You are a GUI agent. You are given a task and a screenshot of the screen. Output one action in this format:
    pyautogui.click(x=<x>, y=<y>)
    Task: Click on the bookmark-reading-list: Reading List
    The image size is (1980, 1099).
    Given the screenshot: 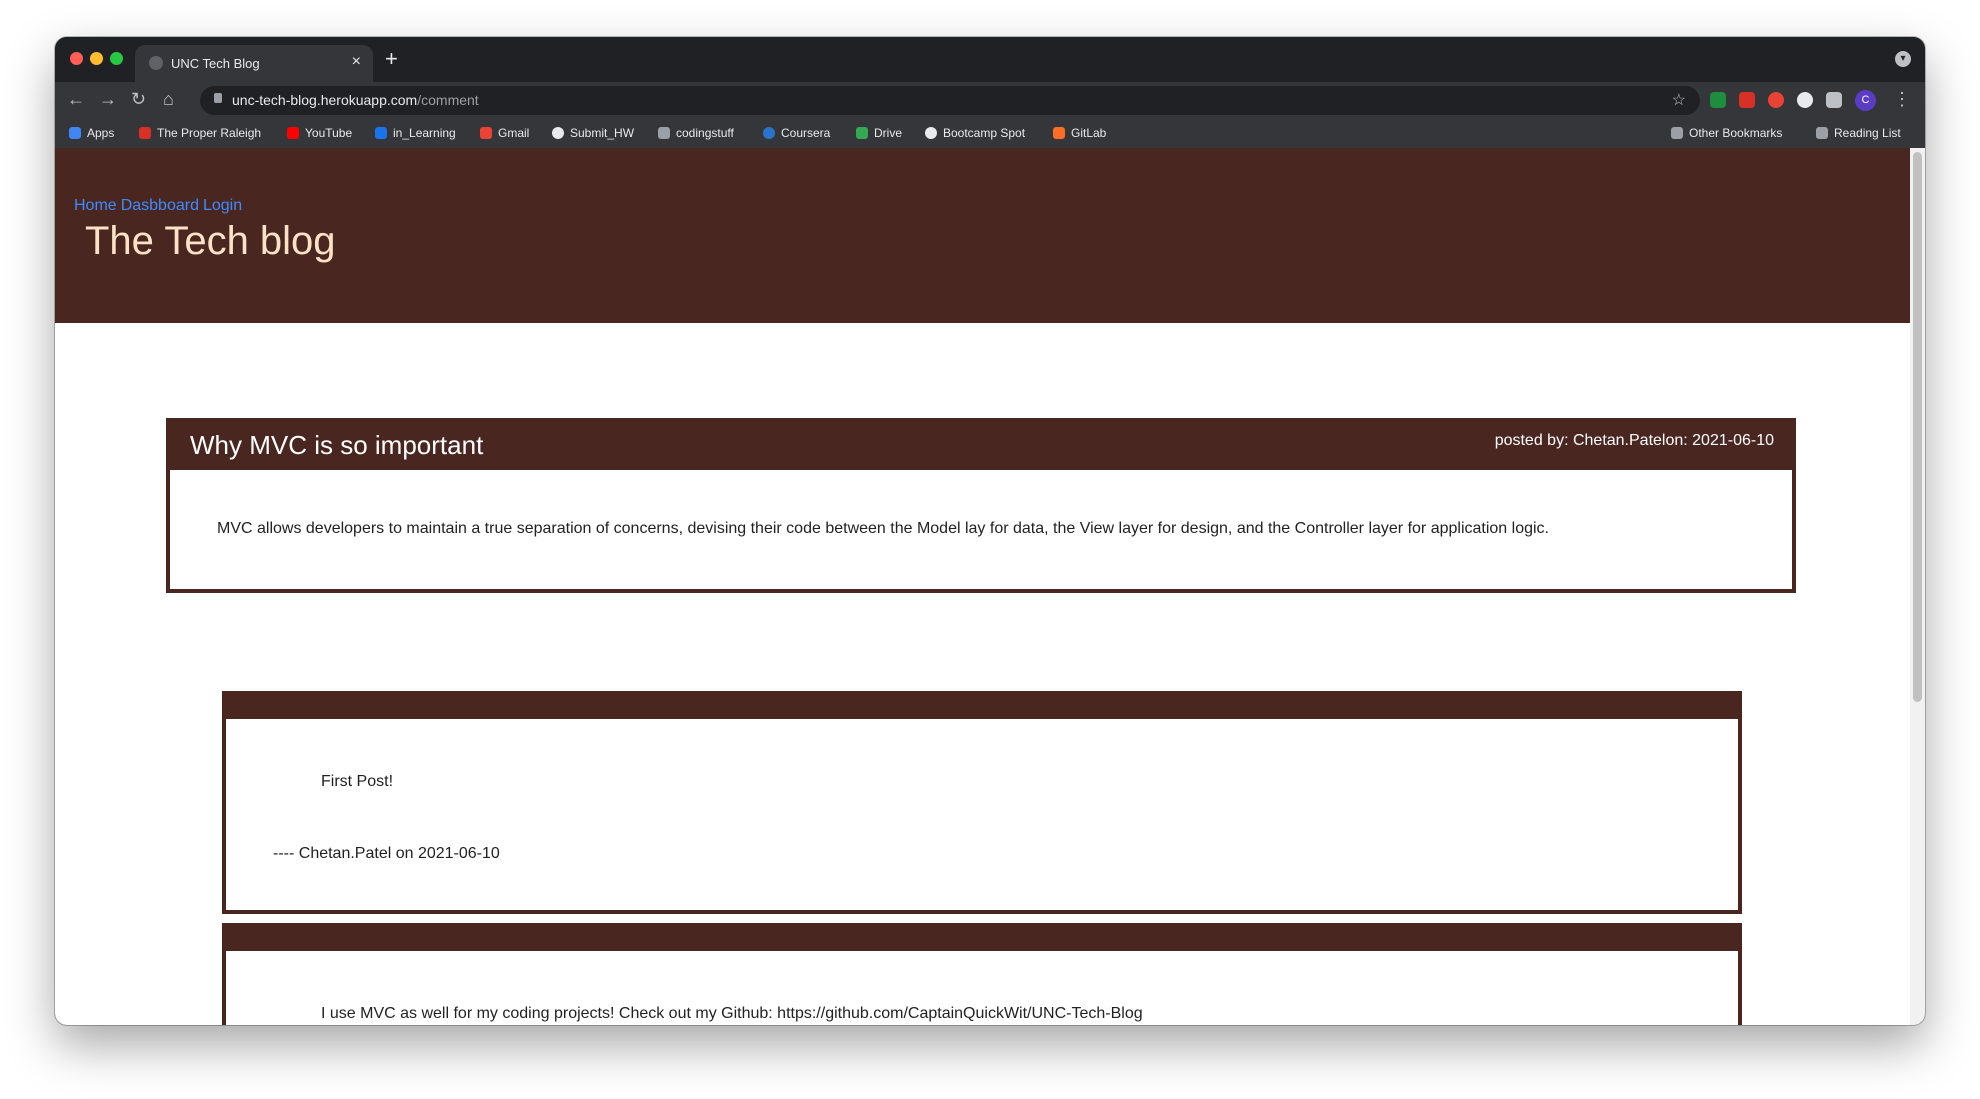 What is the action you would take?
    pyautogui.click(x=1858, y=133)
    